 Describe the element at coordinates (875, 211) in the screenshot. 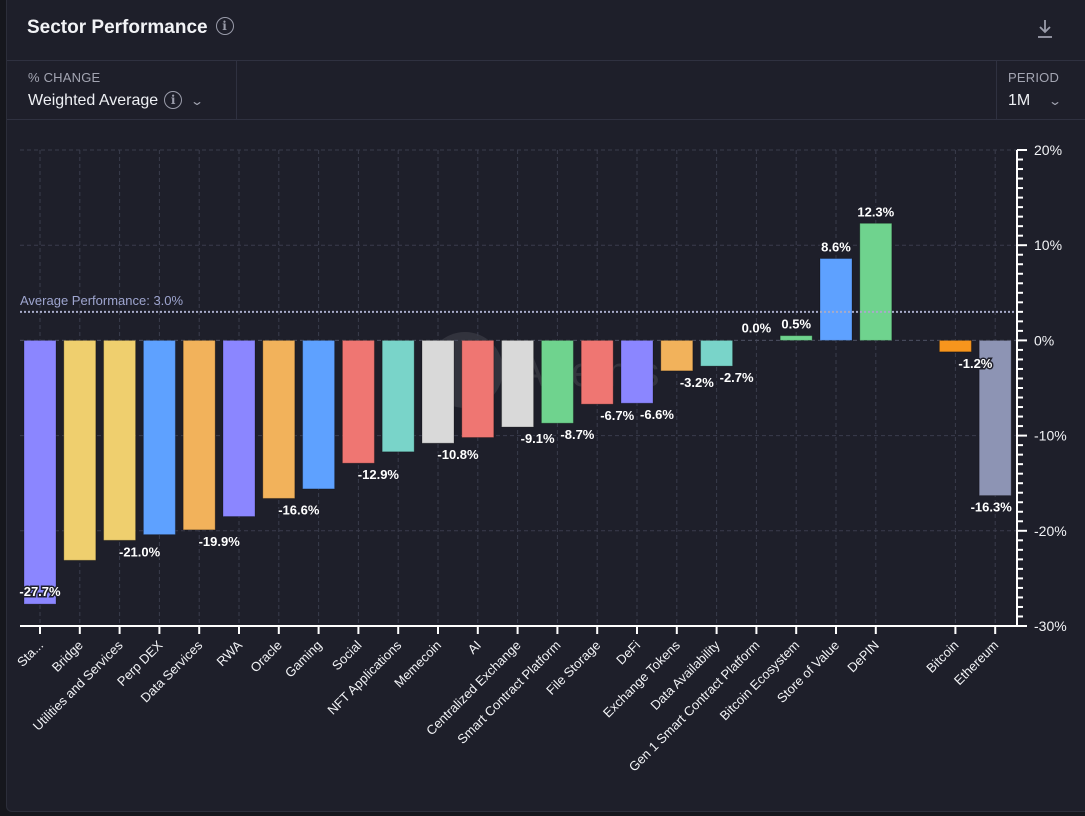

I see `data-label: 12.3%` at that location.